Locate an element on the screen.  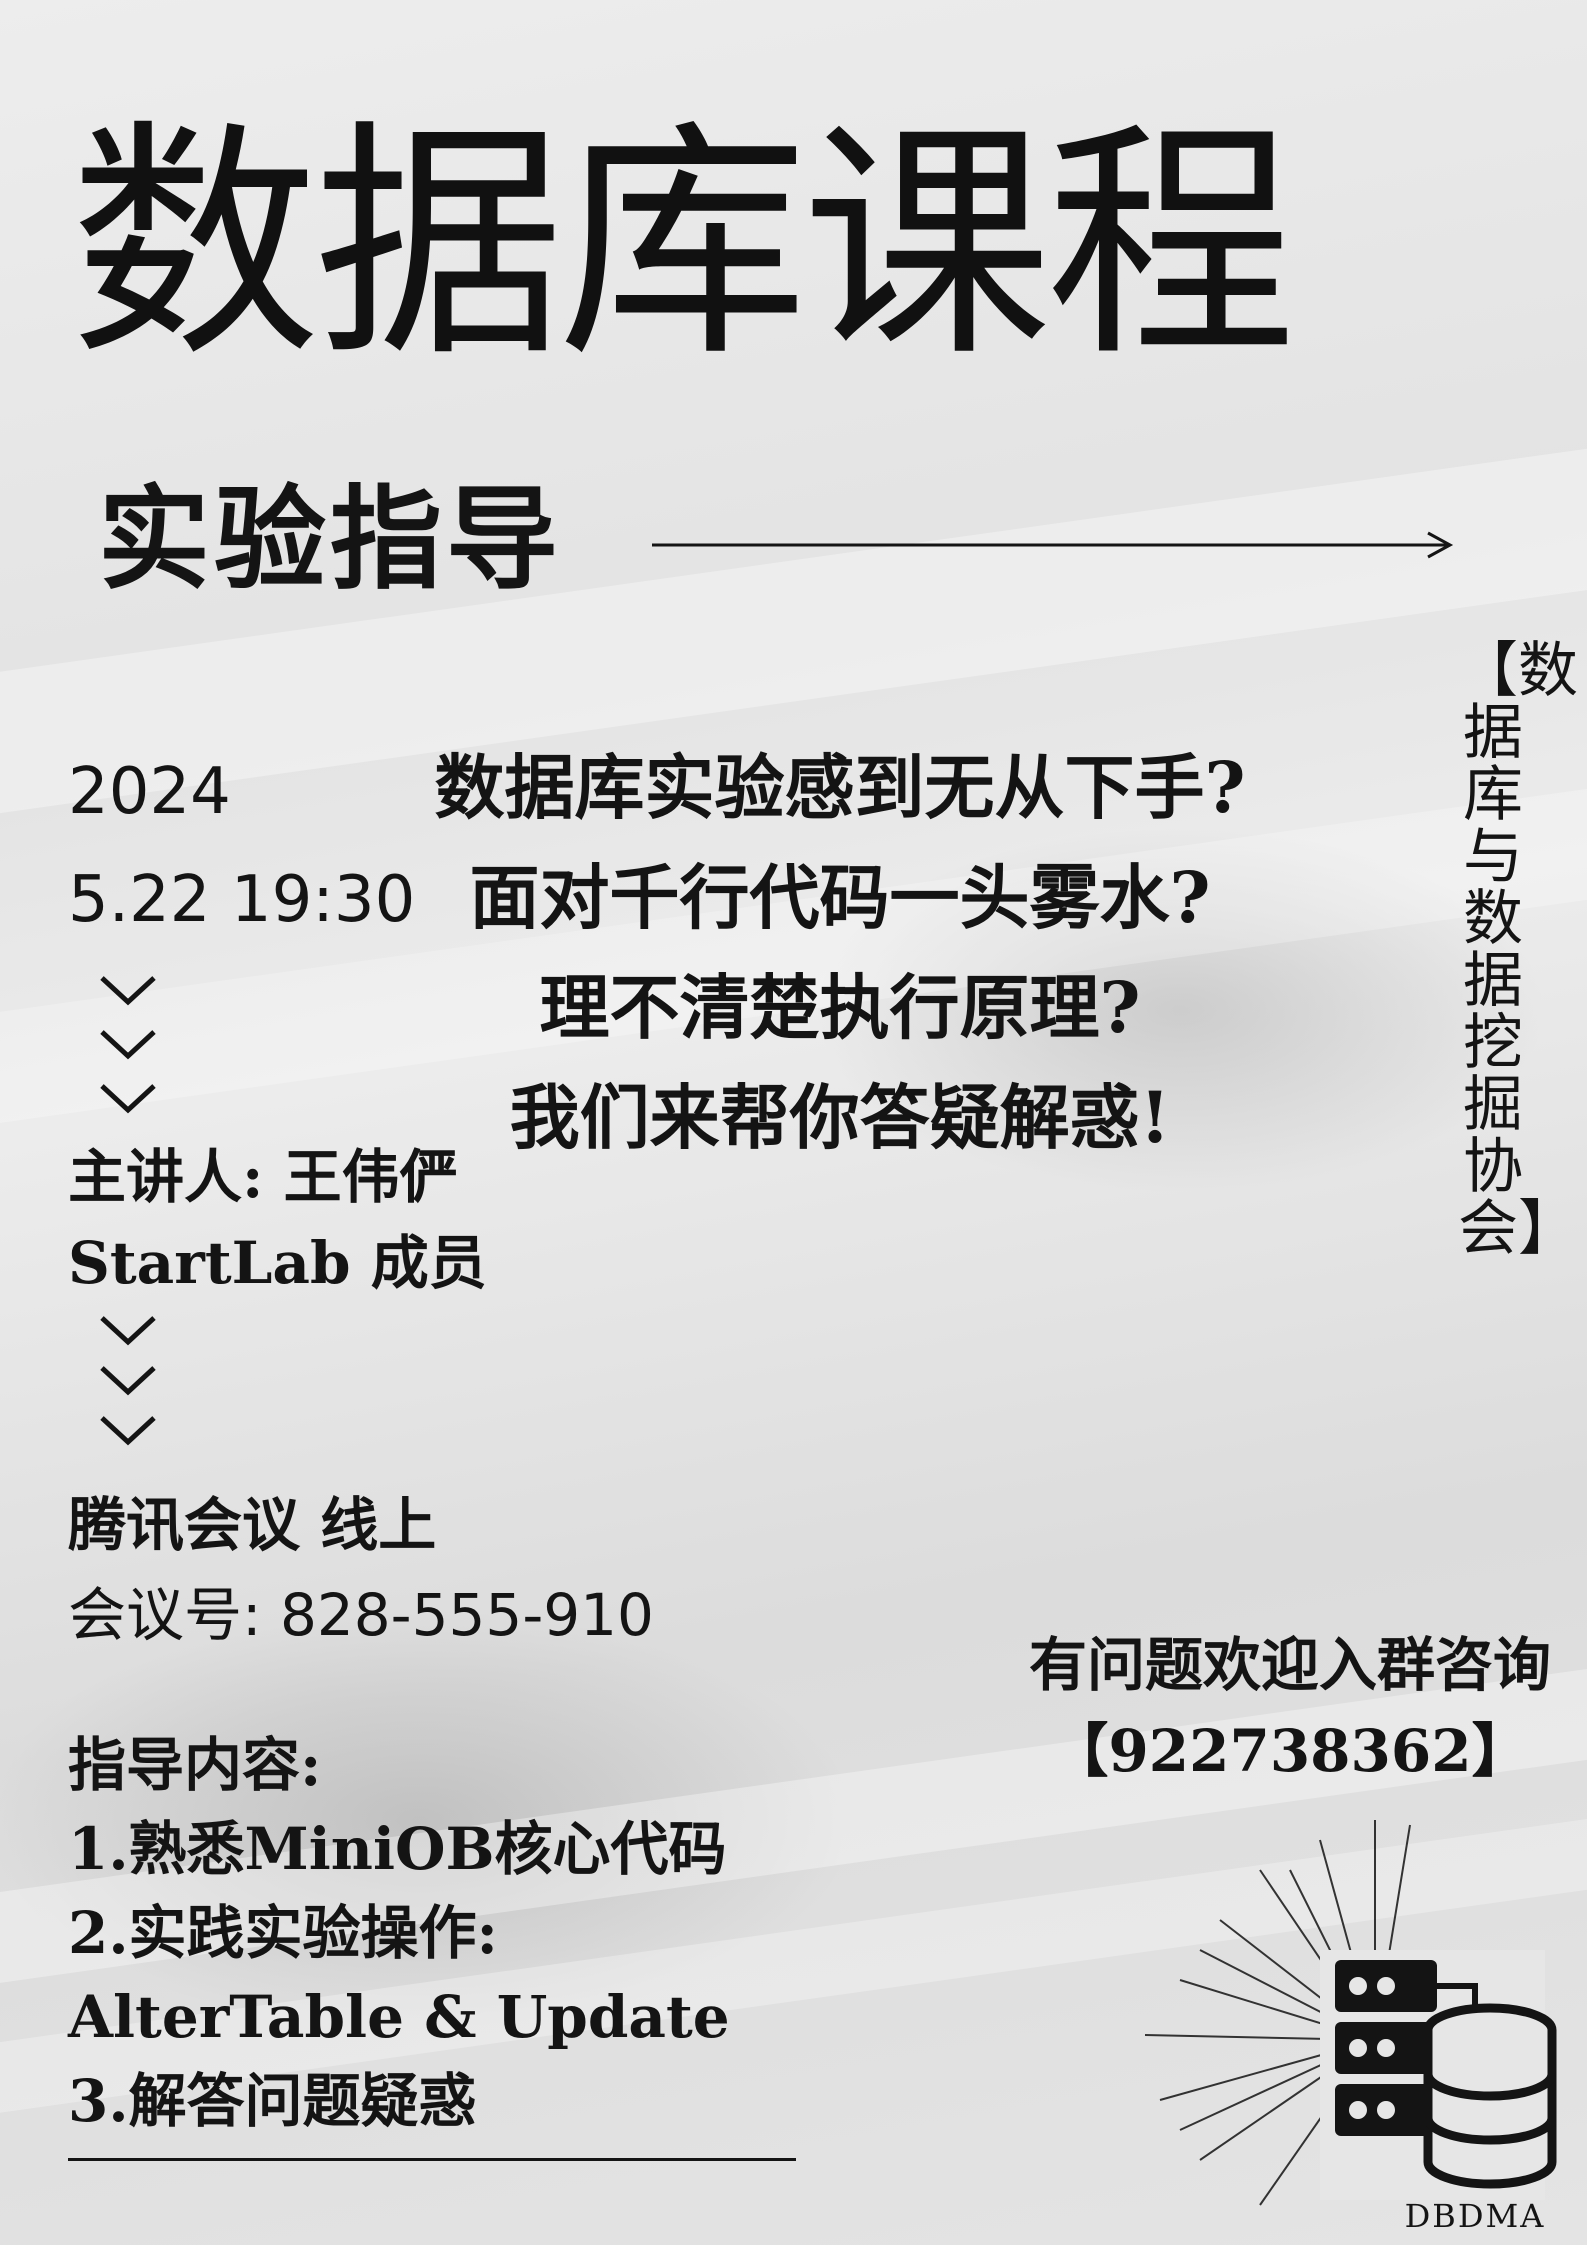
question-line: 理不清楚执行原理? is located at coordinates (840, 1007).